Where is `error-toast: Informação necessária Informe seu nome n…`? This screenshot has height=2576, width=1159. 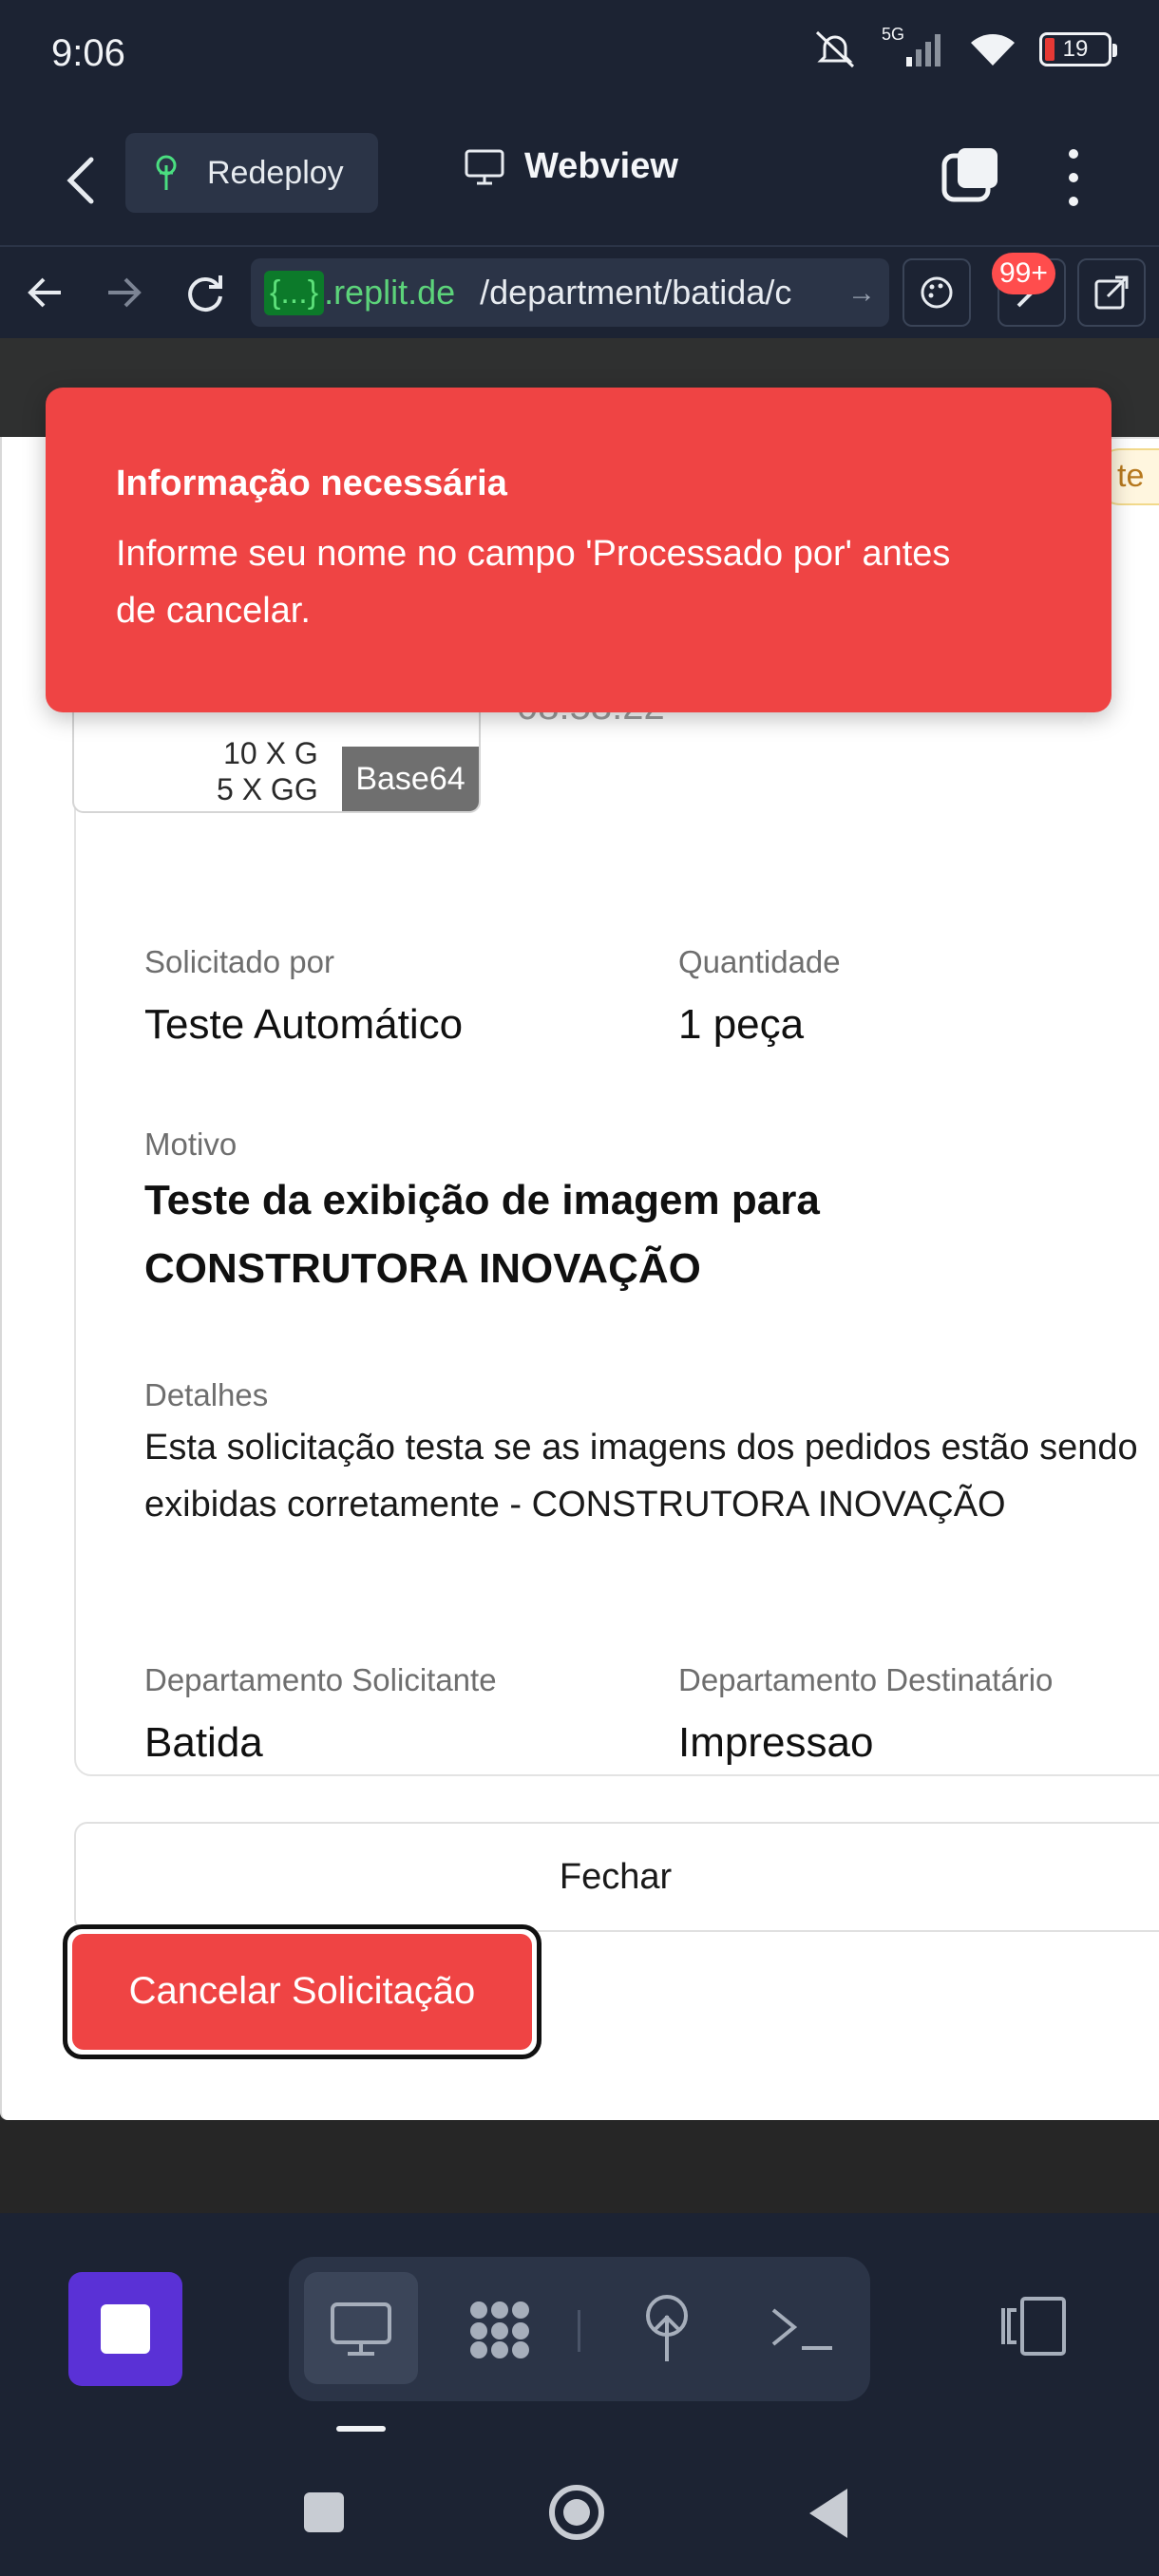
error-toast: Informação necessária Informe seu nome n… is located at coordinates (579, 550).